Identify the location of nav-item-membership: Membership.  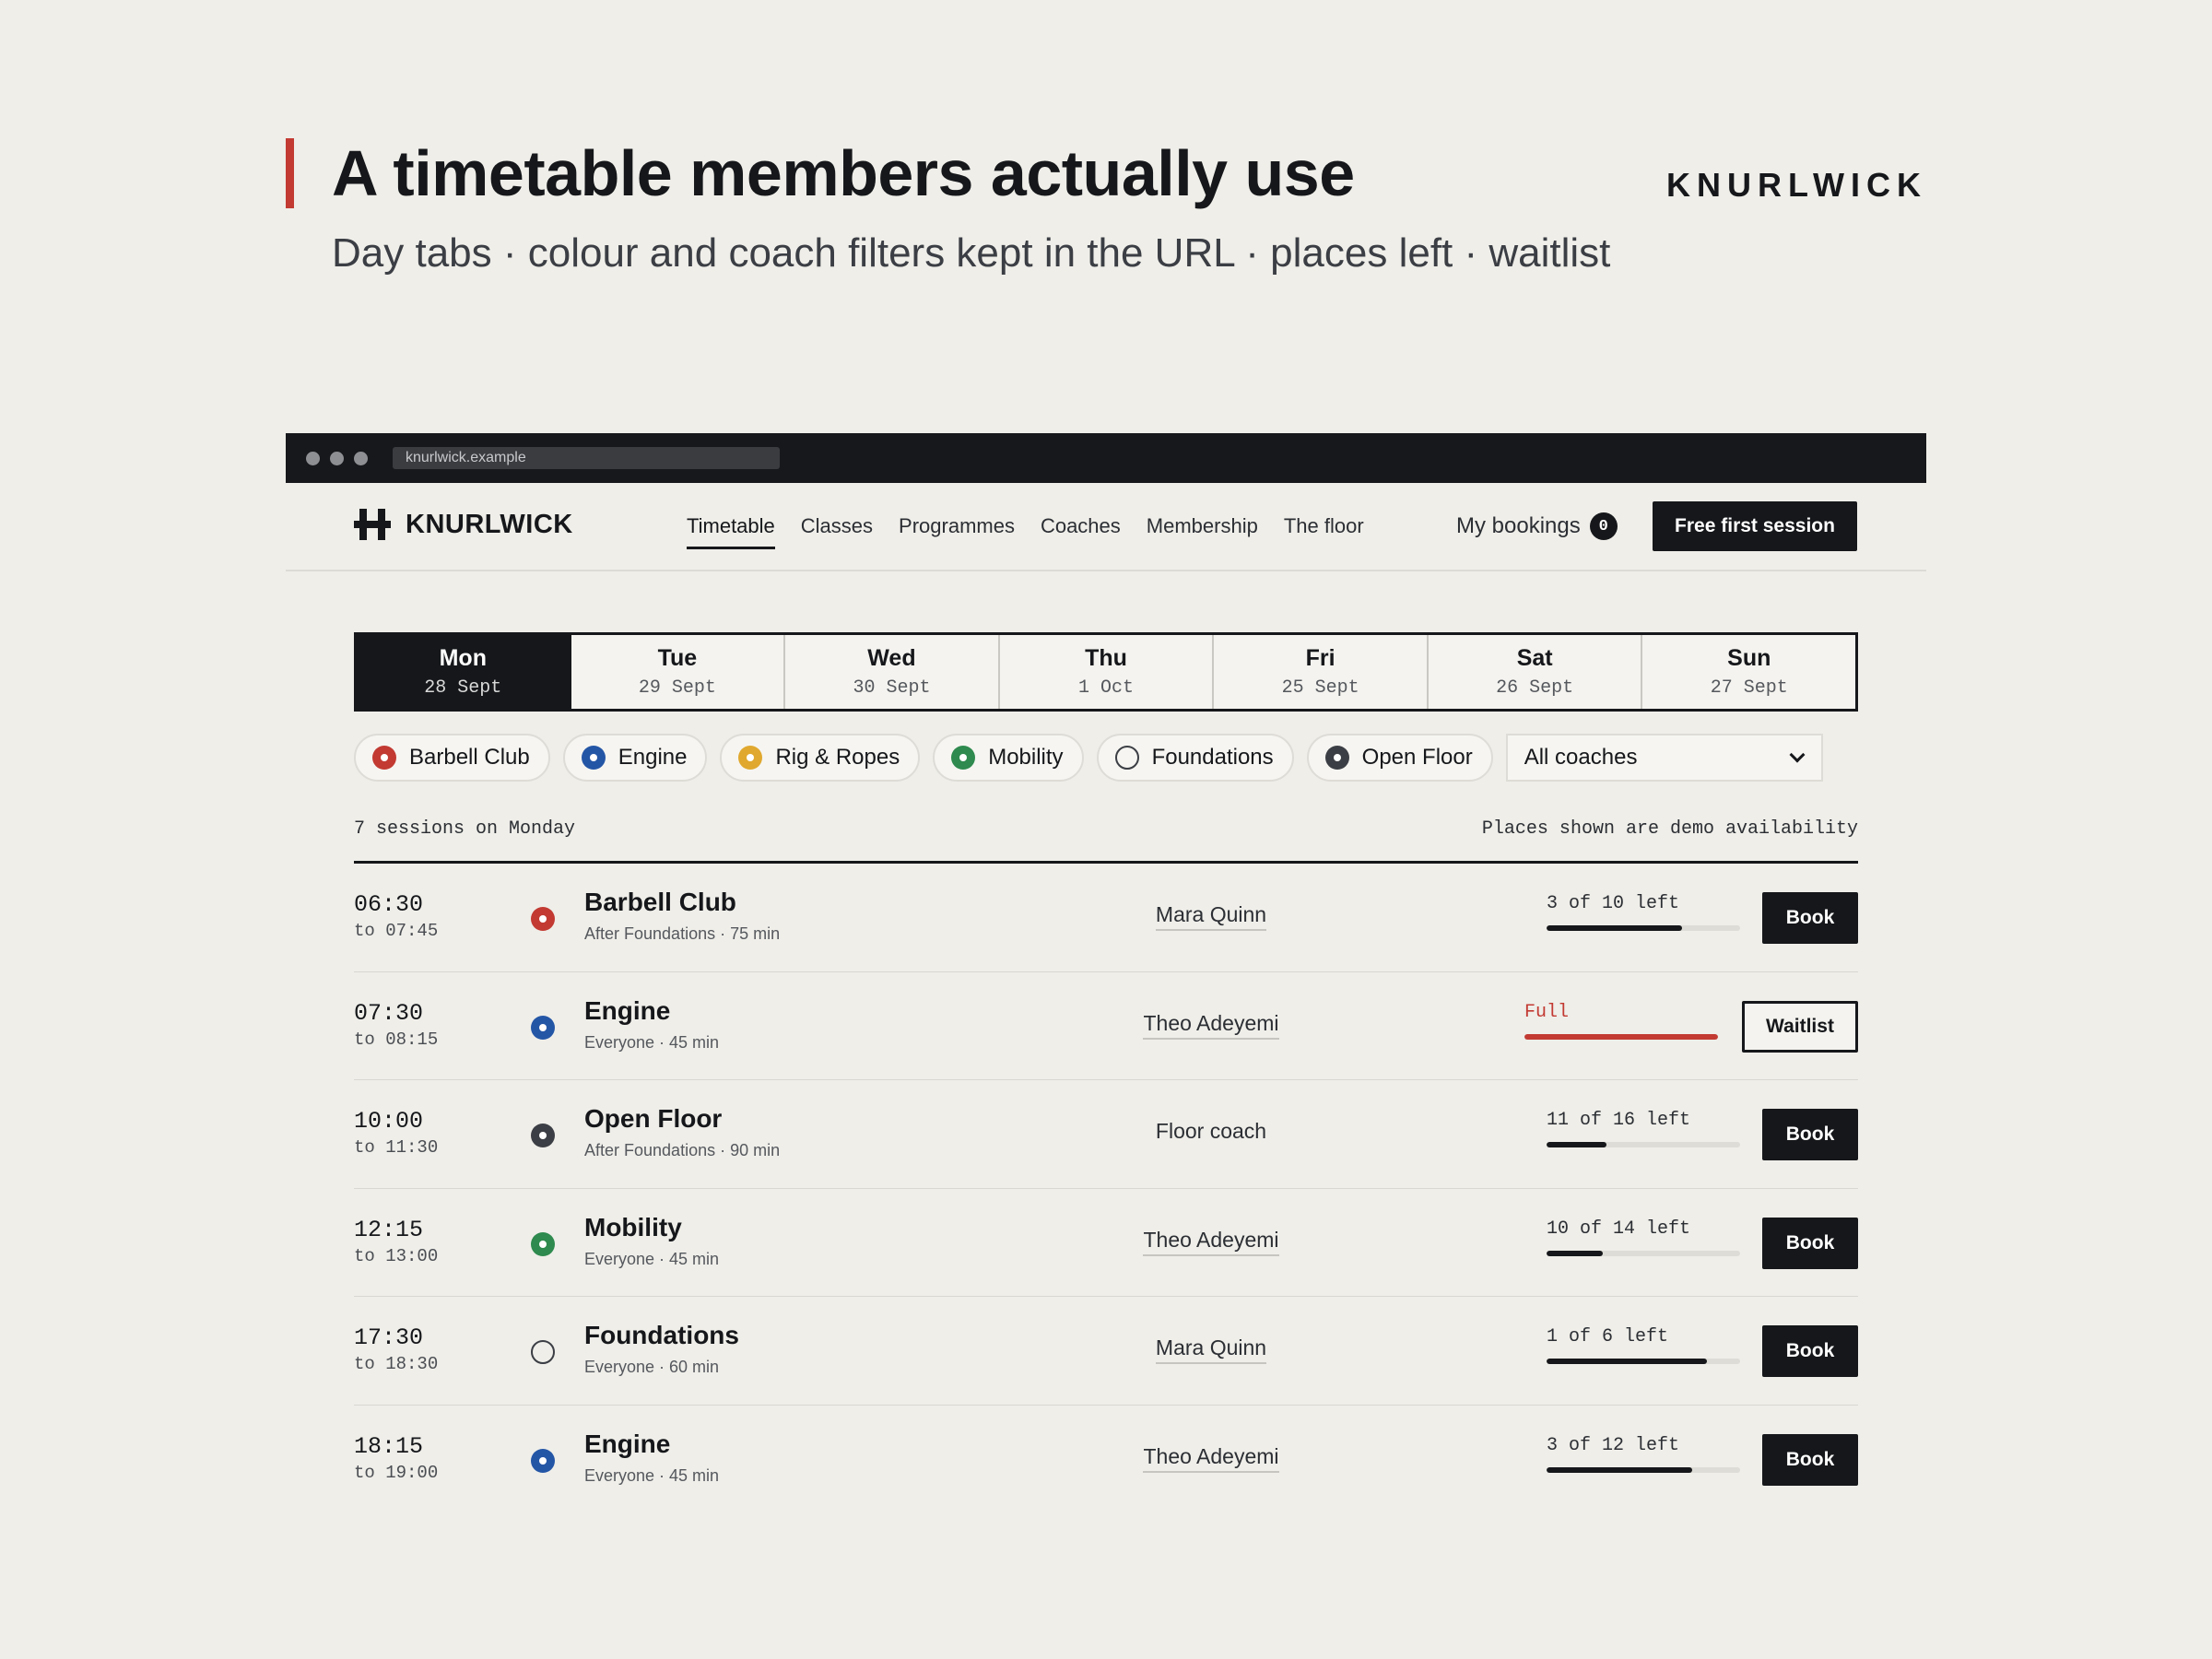
(1202, 526).